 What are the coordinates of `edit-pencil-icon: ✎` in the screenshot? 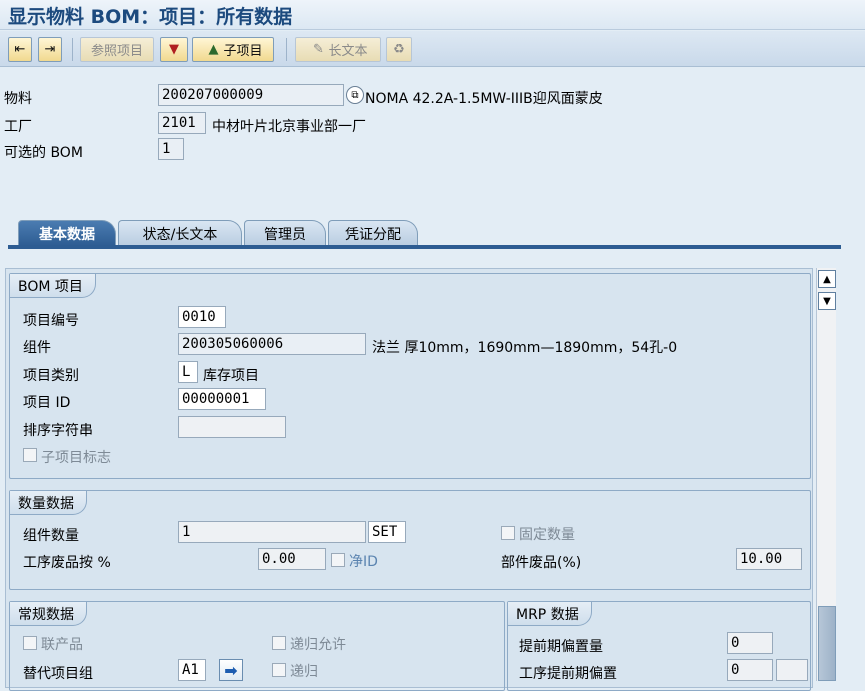 It's located at (318, 49).